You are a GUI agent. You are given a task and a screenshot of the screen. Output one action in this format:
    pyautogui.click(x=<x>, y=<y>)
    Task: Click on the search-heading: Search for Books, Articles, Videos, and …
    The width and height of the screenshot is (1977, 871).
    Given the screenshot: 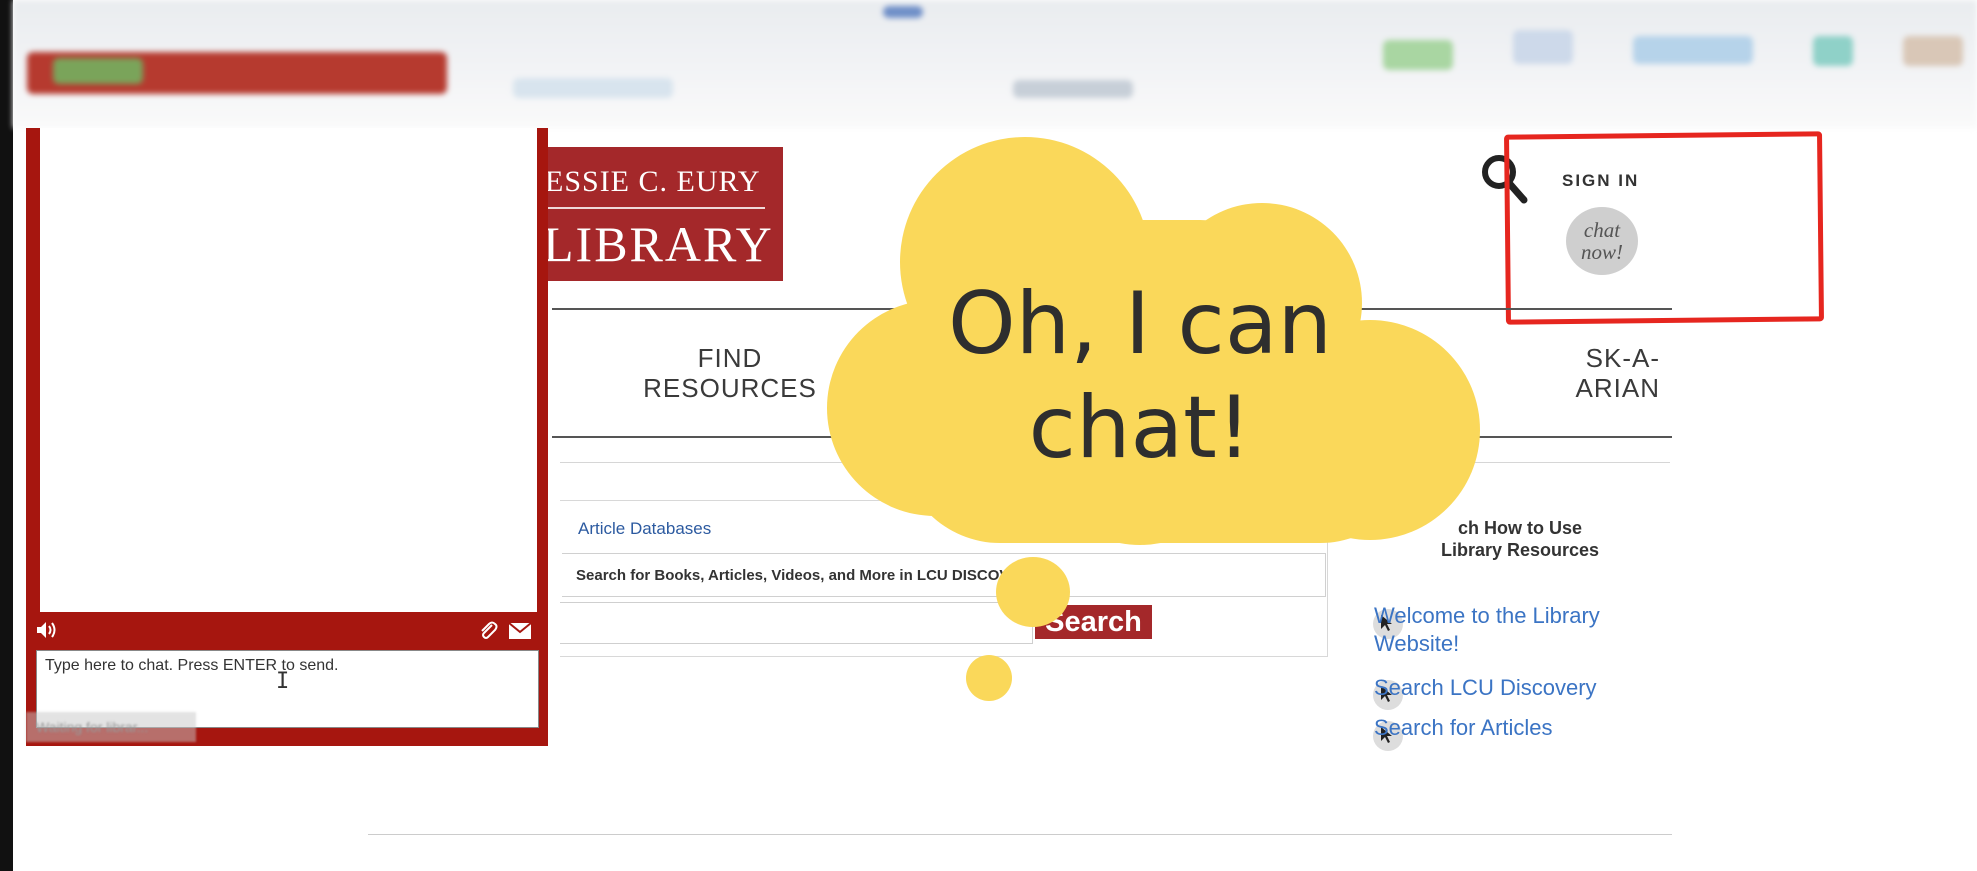 What is the action you would take?
    pyautogui.click(x=944, y=575)
    